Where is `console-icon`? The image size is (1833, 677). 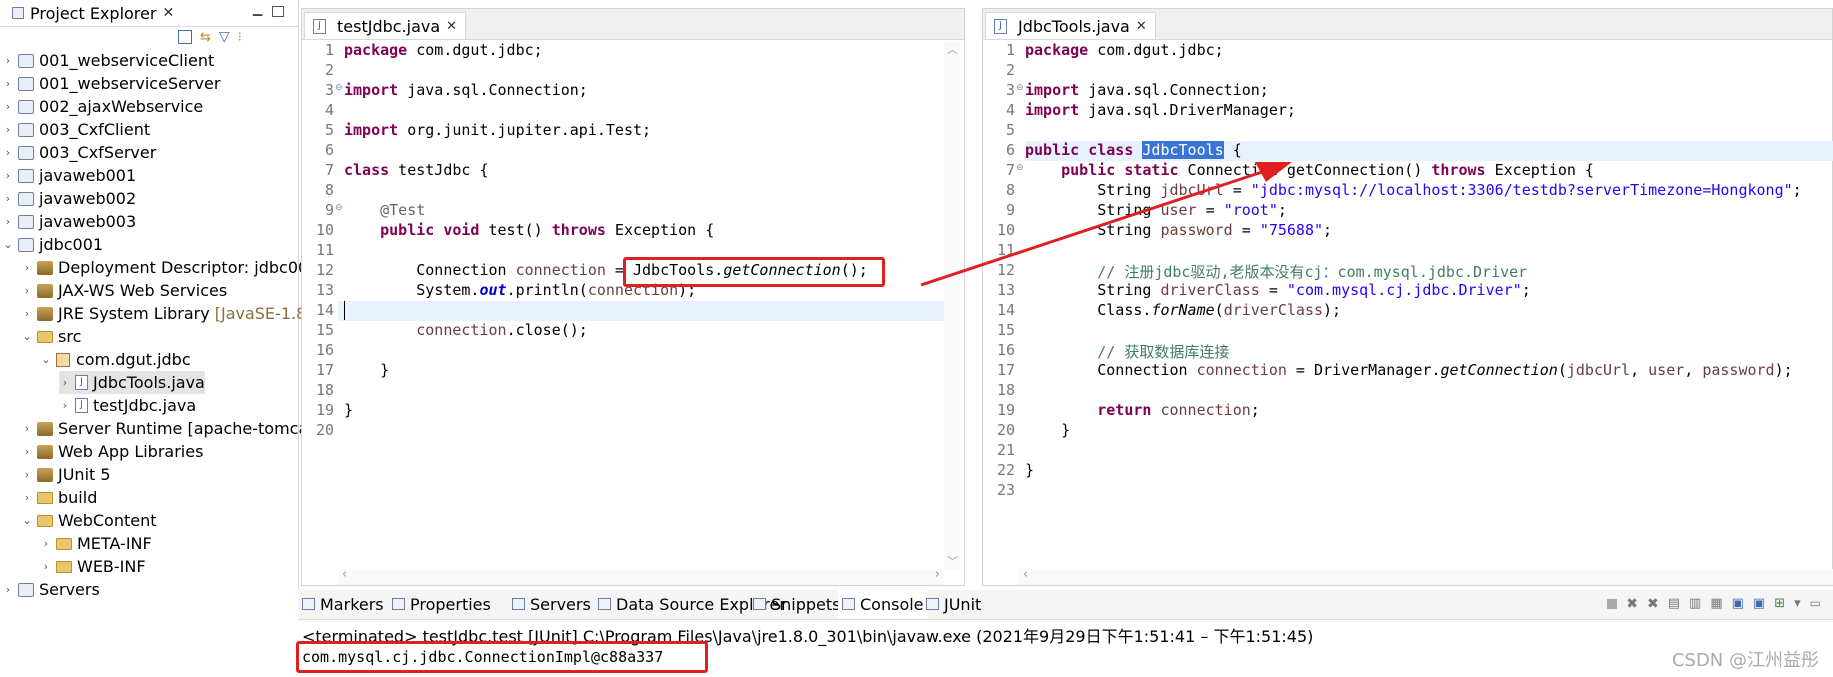
console-icon is located at coordinates (848, 604).